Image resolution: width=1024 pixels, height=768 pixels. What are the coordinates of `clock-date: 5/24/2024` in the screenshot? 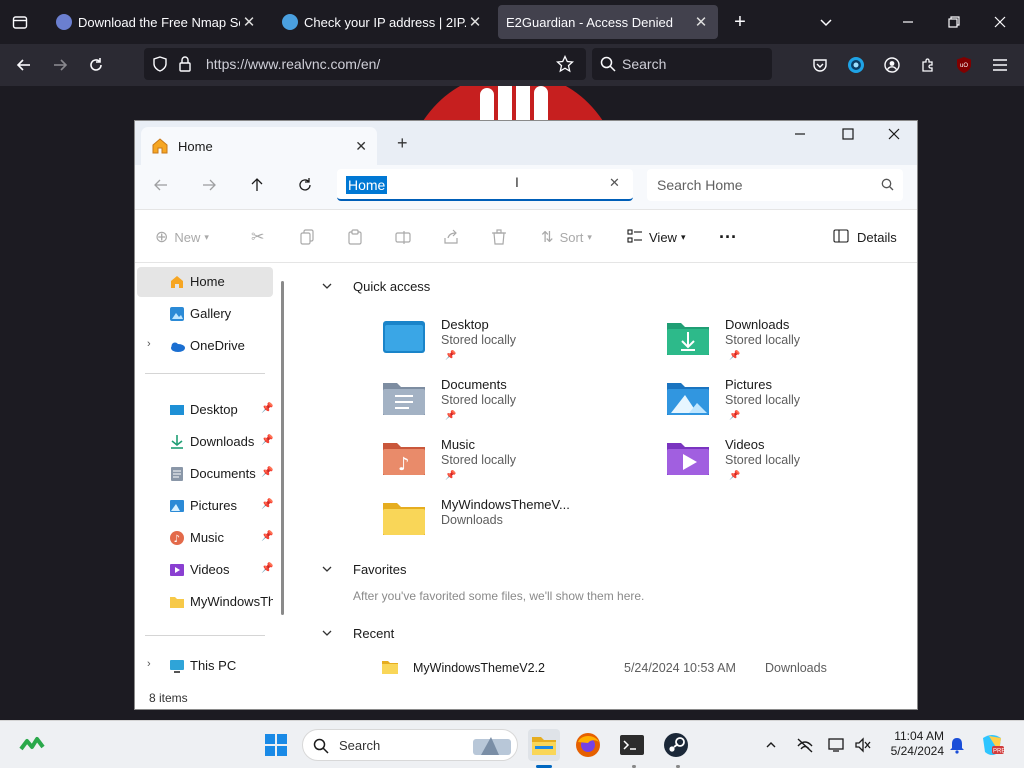 It's located at (917, 751).